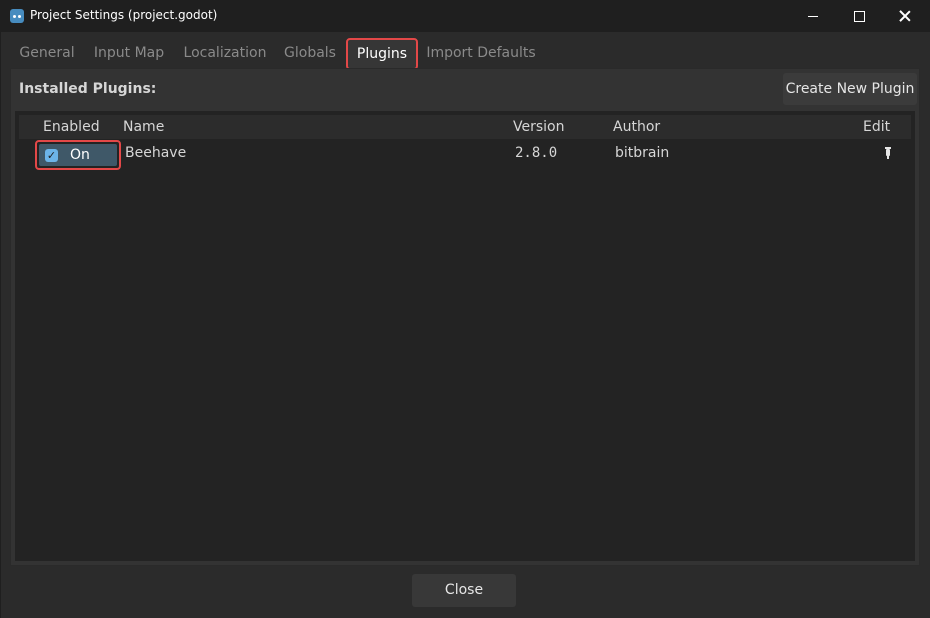 The width and height of the screenshot is (930, 618). Describe the element at coordinates (538, 127) in the screenshot. I see `column-version: Version` at that location.